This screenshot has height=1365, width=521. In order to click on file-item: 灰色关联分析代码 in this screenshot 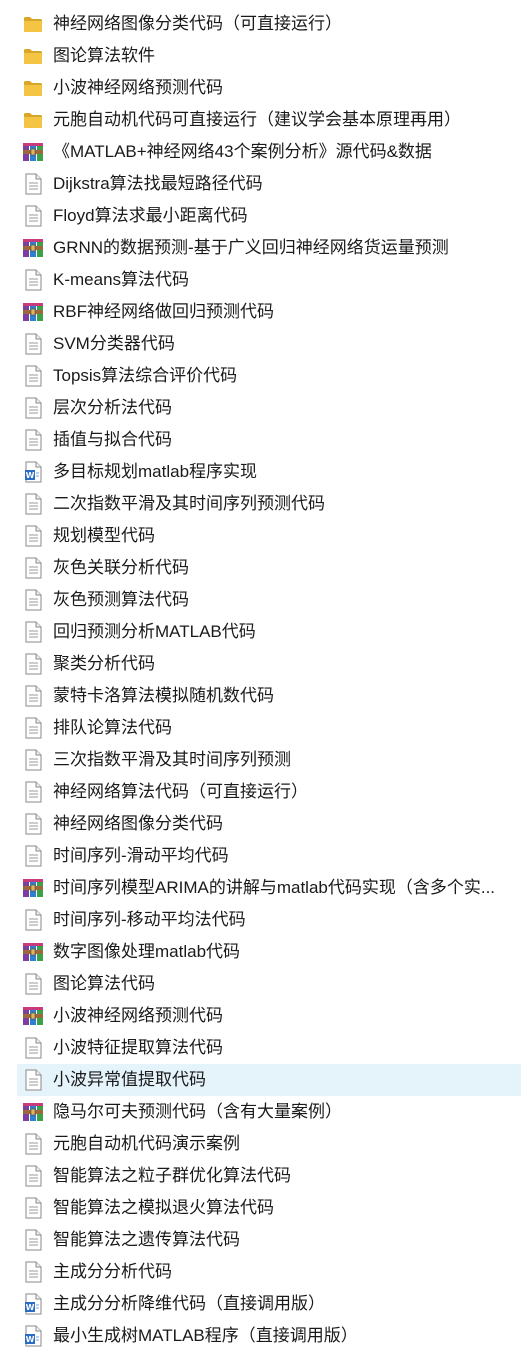, I will do `click(260, 568)`.